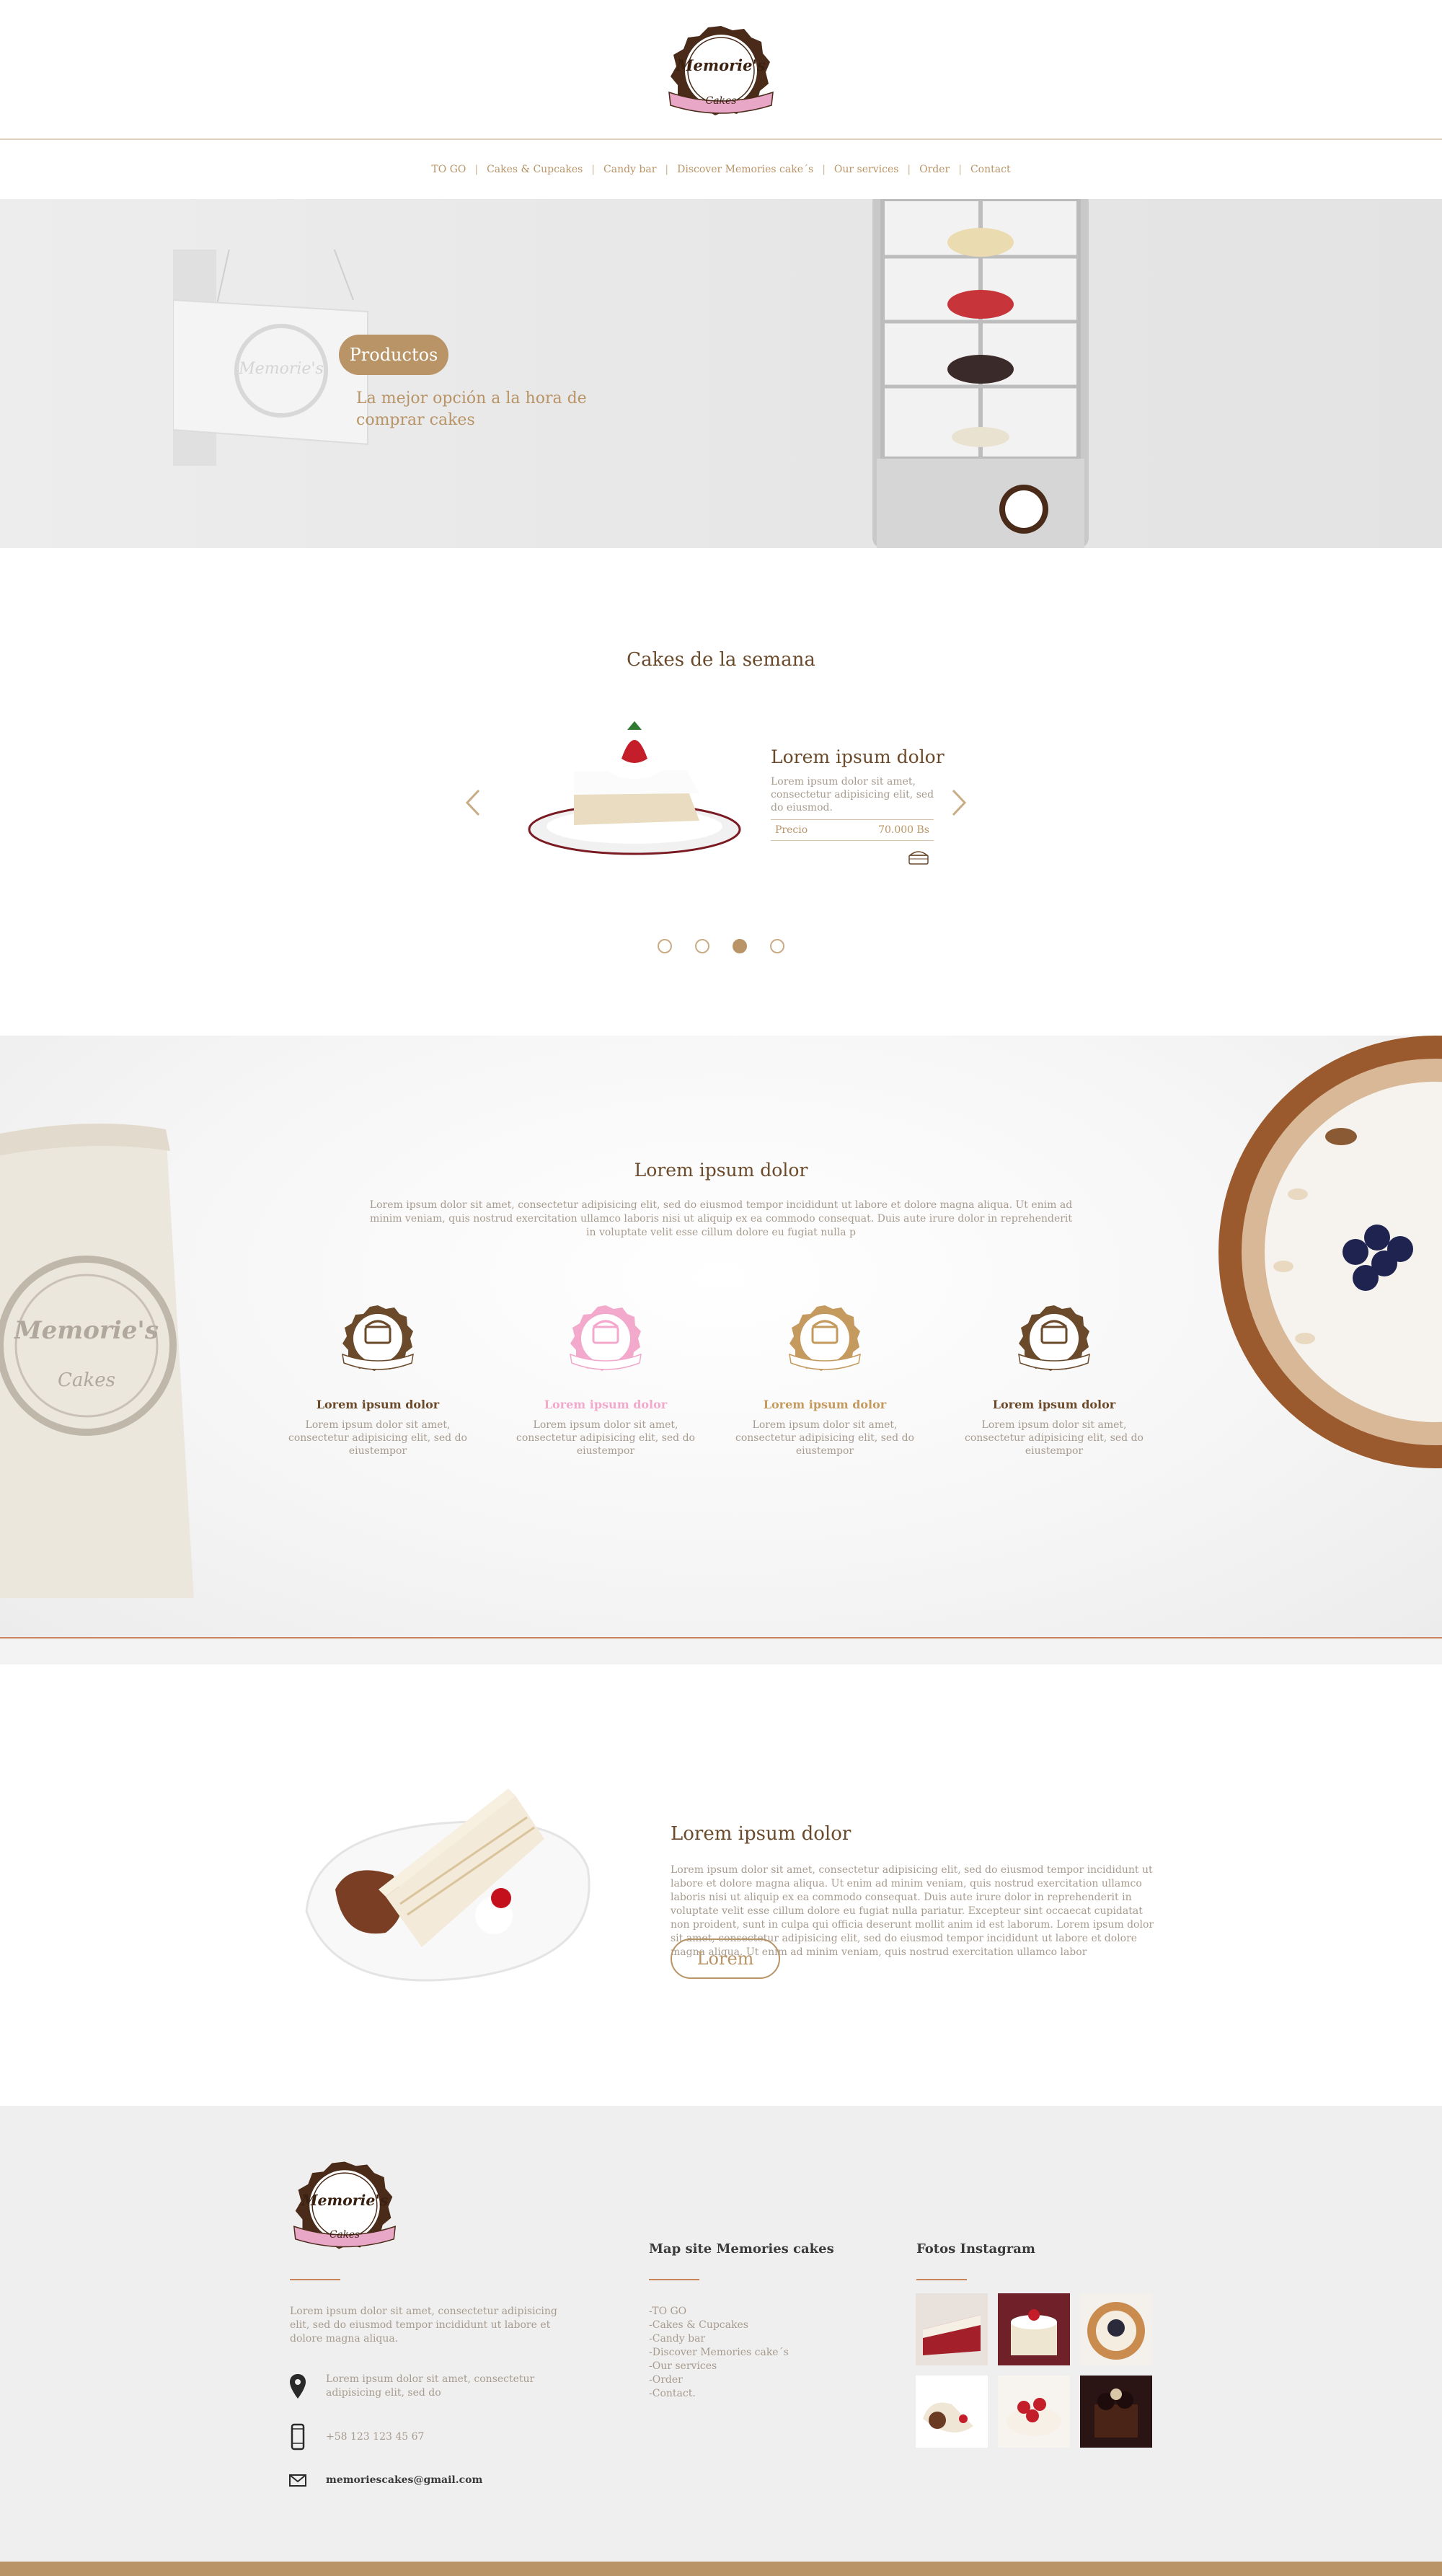 Image resolution: width=1442 pixels, height=2576 pixels. I want to click on nav-item-discover: Discover Memories cake´s, so click(745, 169).